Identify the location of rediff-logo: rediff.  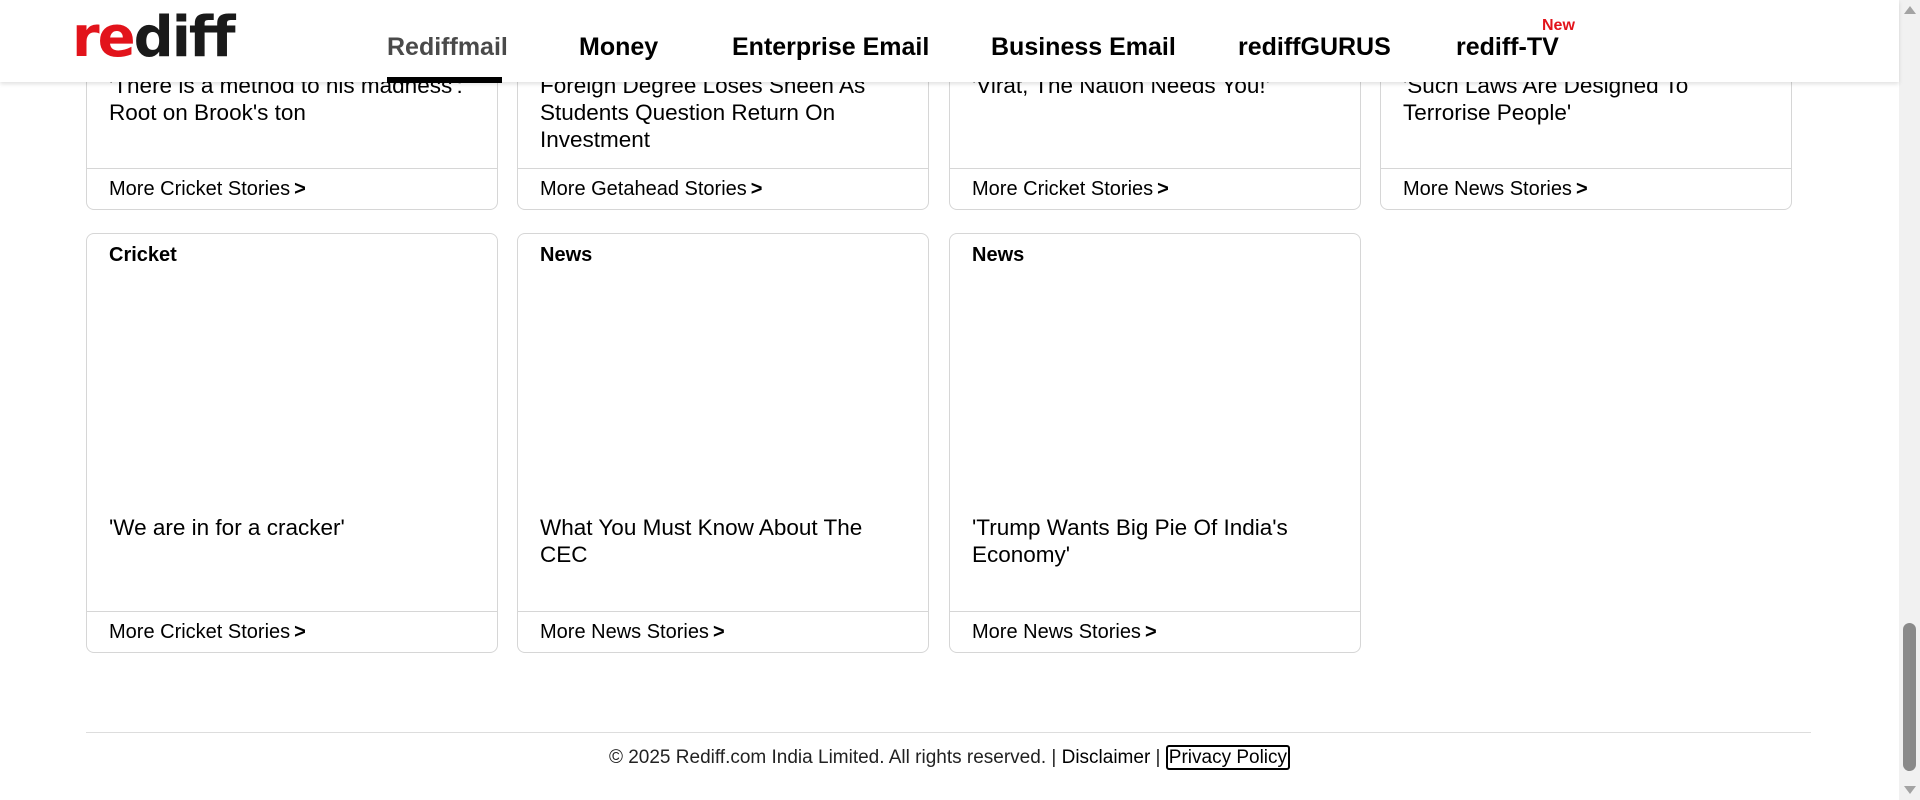
(154, 37).